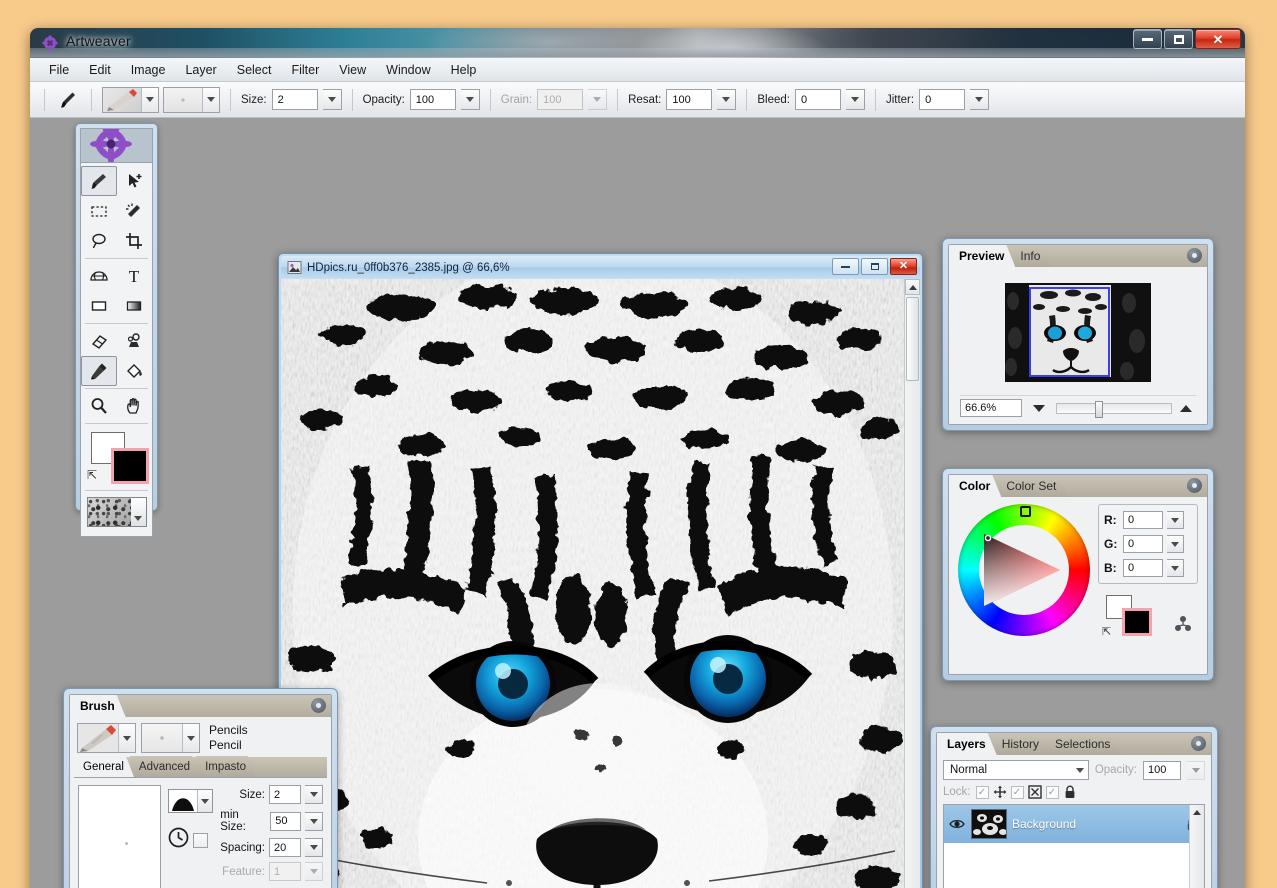 This screenshot has height=888, width=1277. Describe the element at coordinates (1039, 408) in the screenshot. I see `preview-zoom-dropdown` at that location.